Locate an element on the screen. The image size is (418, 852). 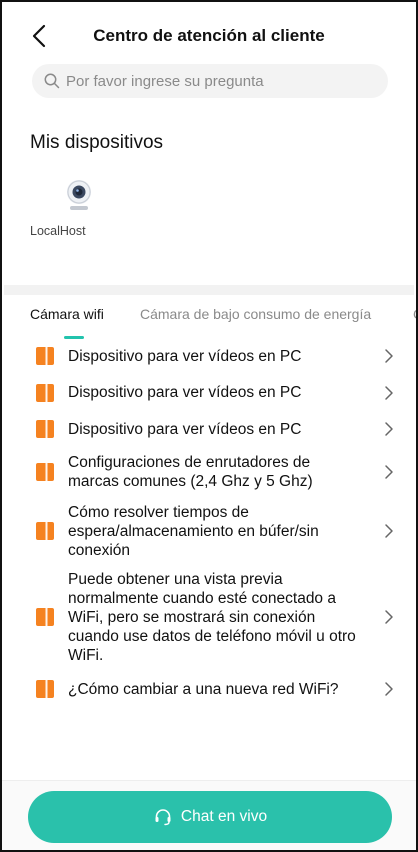
live-chat-label: Chat en vivo is located at coordinates (224, 816).